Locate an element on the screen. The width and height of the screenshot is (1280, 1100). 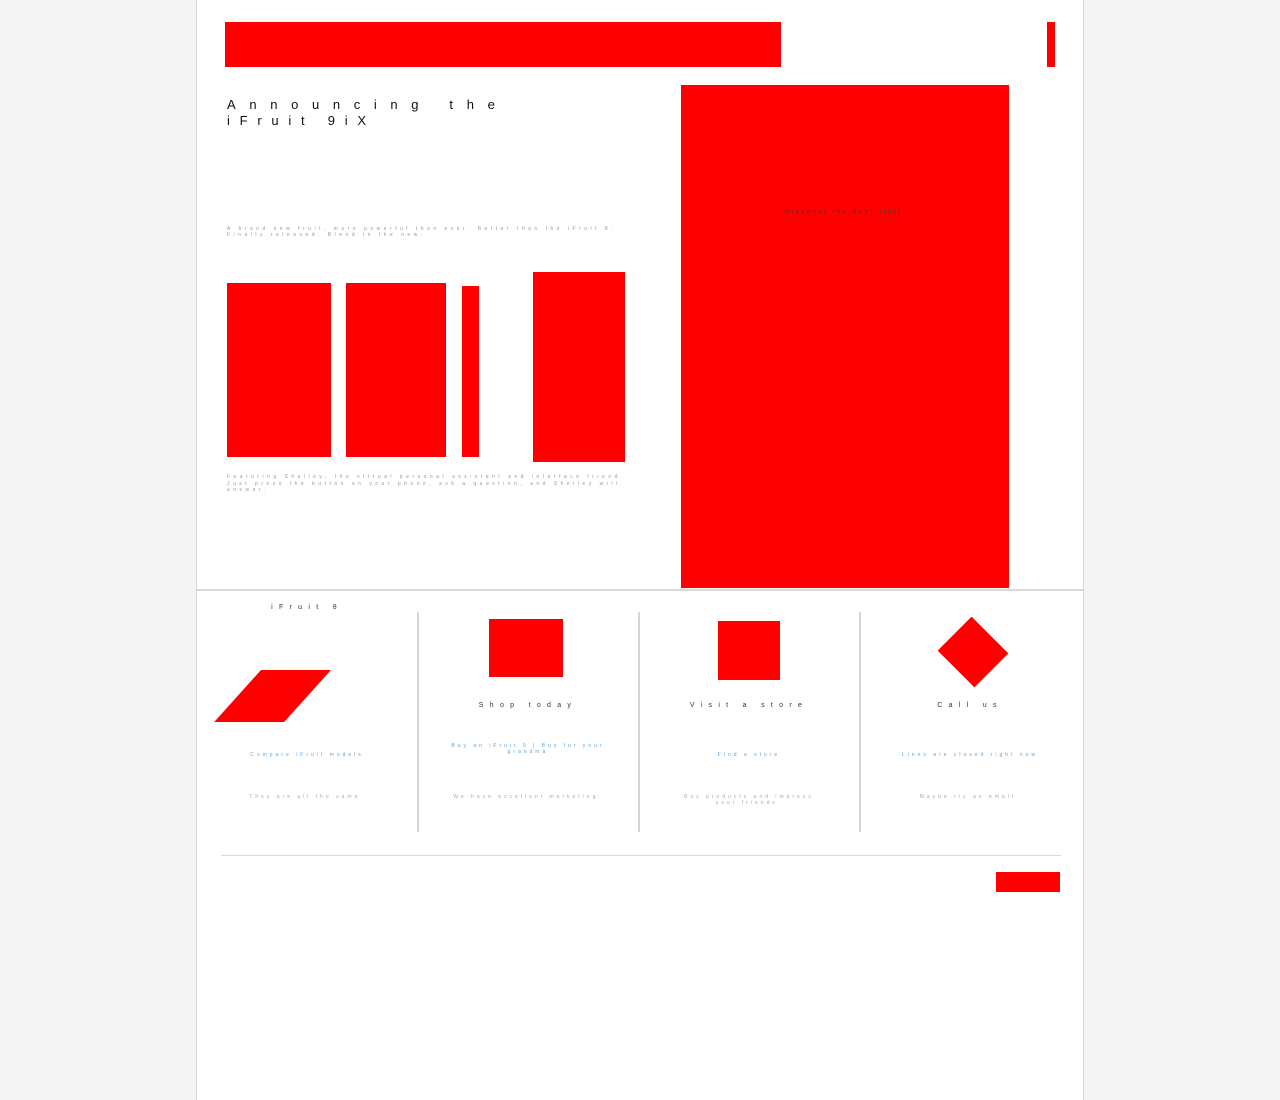
footer-divider is located at coordinates (641, 855).